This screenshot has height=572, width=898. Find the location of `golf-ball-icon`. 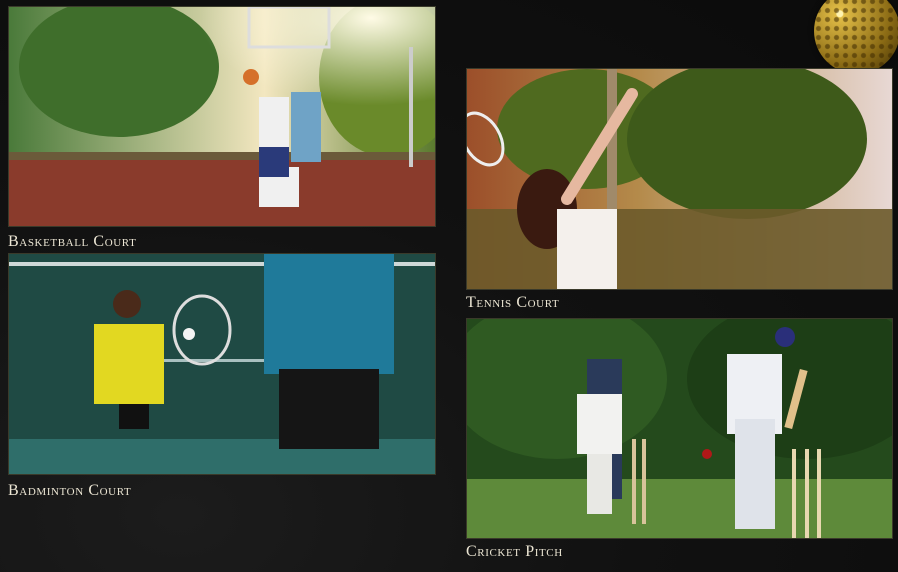

golf-ball-icon is located at coordinates (856, 37).